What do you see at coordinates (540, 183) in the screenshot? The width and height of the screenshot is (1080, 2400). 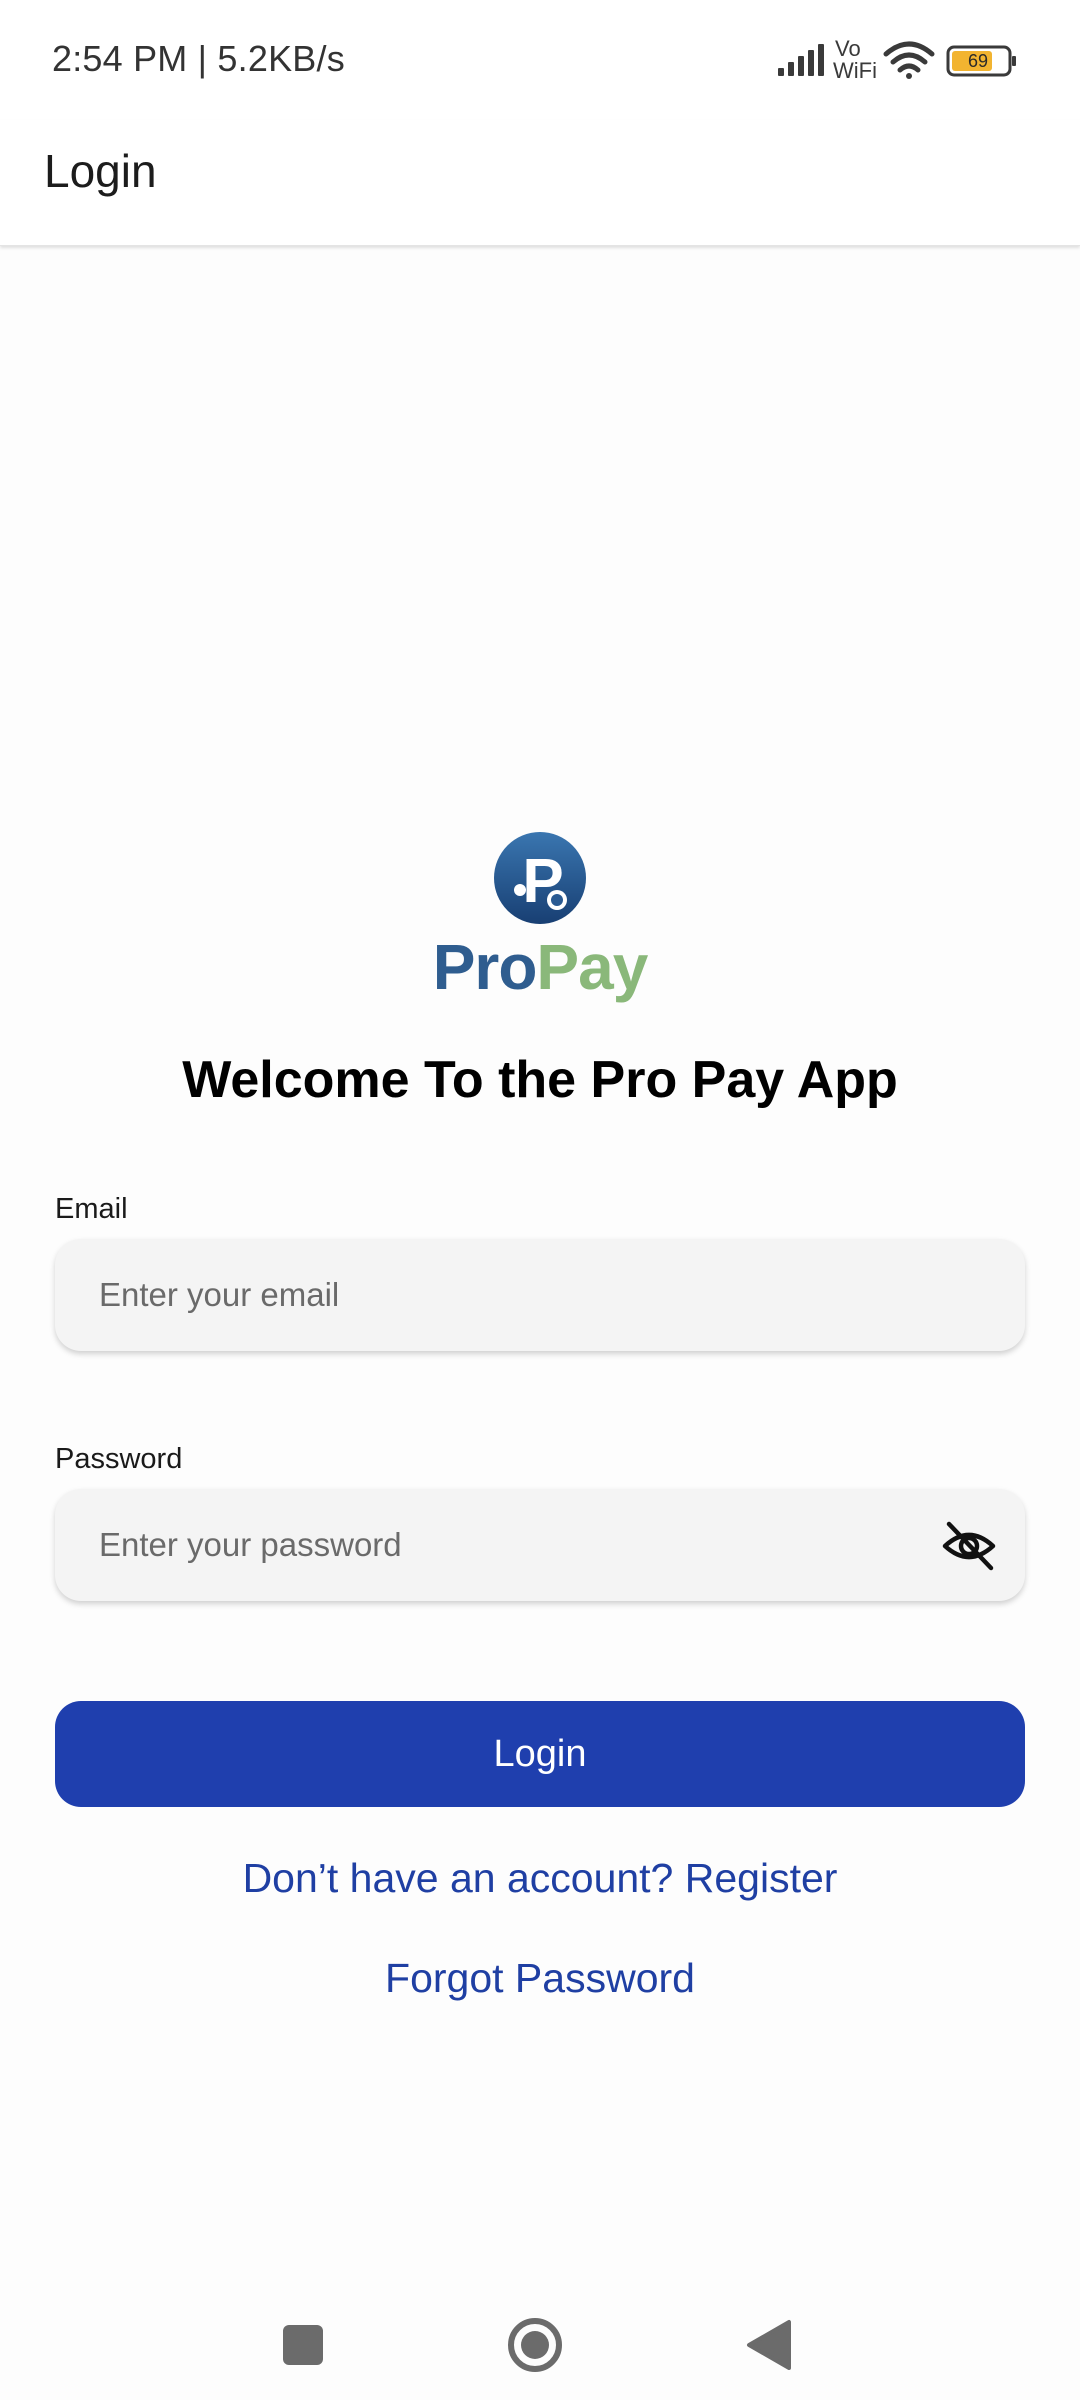 I see `app-bar: Login` at bounding box center [540, 183].